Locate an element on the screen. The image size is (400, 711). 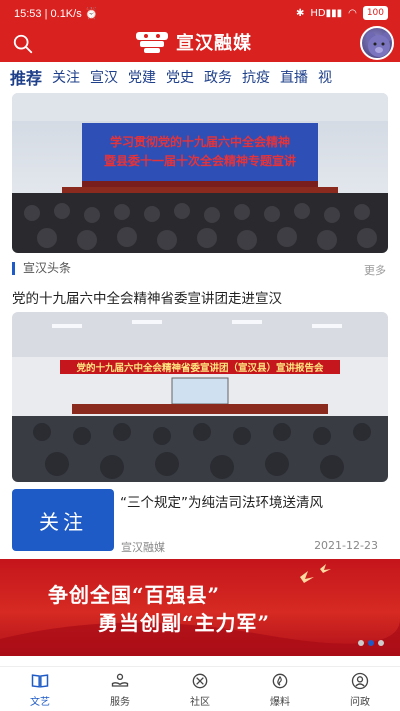
bluetooth-icon: ✱ is located at coordinates (300, 13).